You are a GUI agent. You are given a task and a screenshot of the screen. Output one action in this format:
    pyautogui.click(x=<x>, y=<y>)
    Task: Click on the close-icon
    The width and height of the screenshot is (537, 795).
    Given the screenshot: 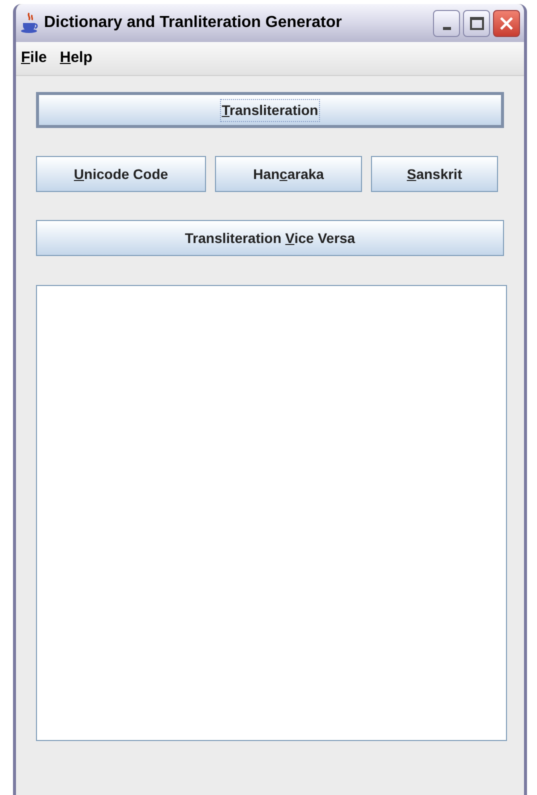 What is the action you would take?
    pyautogui.click(x=506, y=23)
    